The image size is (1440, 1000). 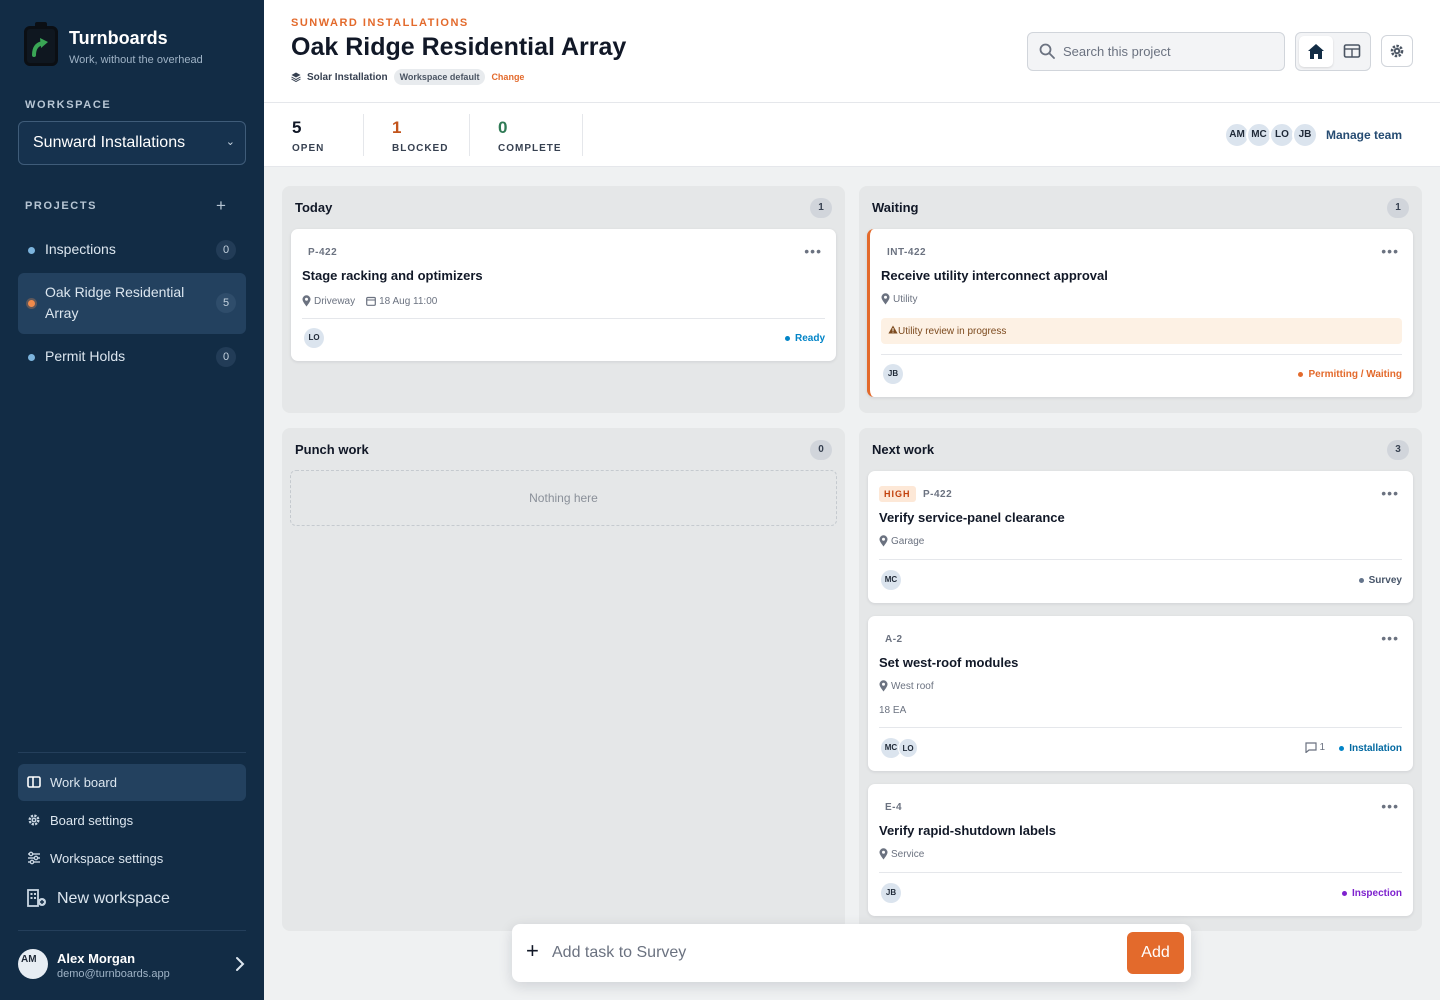 What do you see at coordinates (226, 303) in the screenshot?
I see `project-count: 5` at bounding box center [226, 303].